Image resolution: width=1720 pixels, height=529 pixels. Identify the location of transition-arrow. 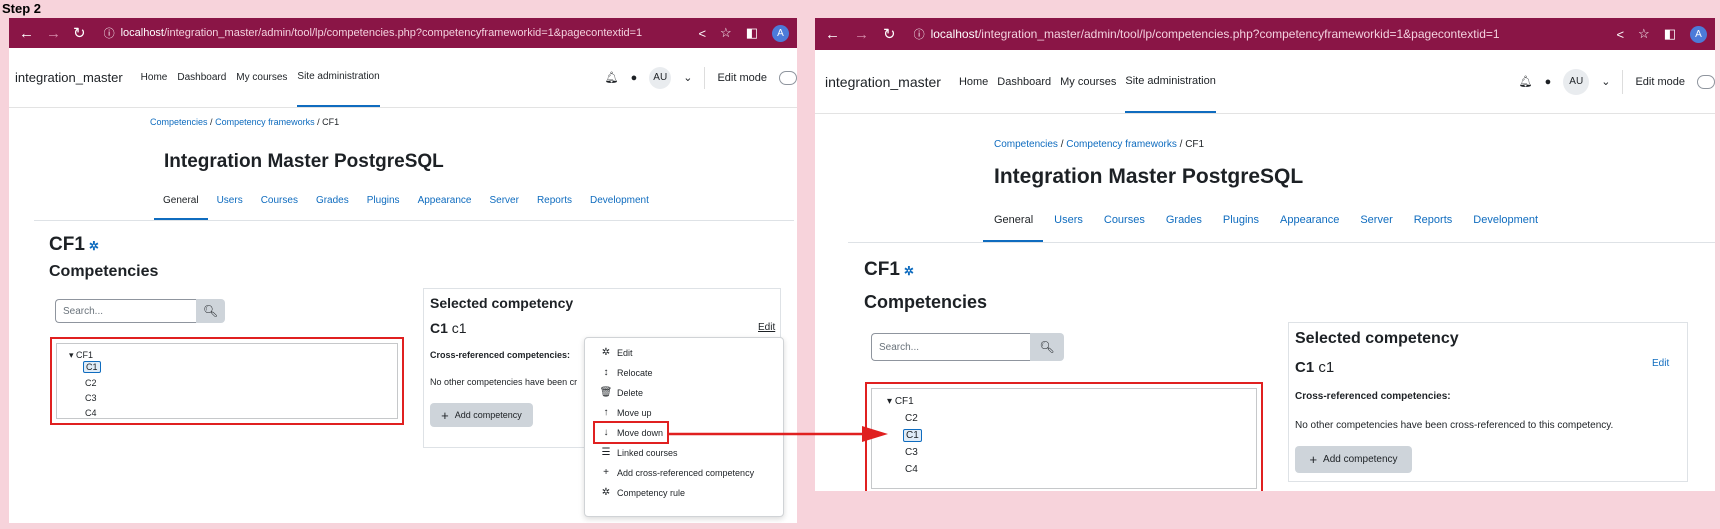
(778, 434).